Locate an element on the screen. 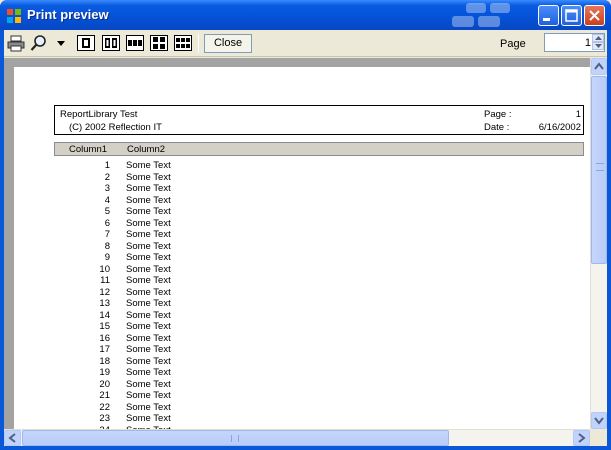 The image size is (611, 450). six-pages-icon is located at coordinates (183, 43).